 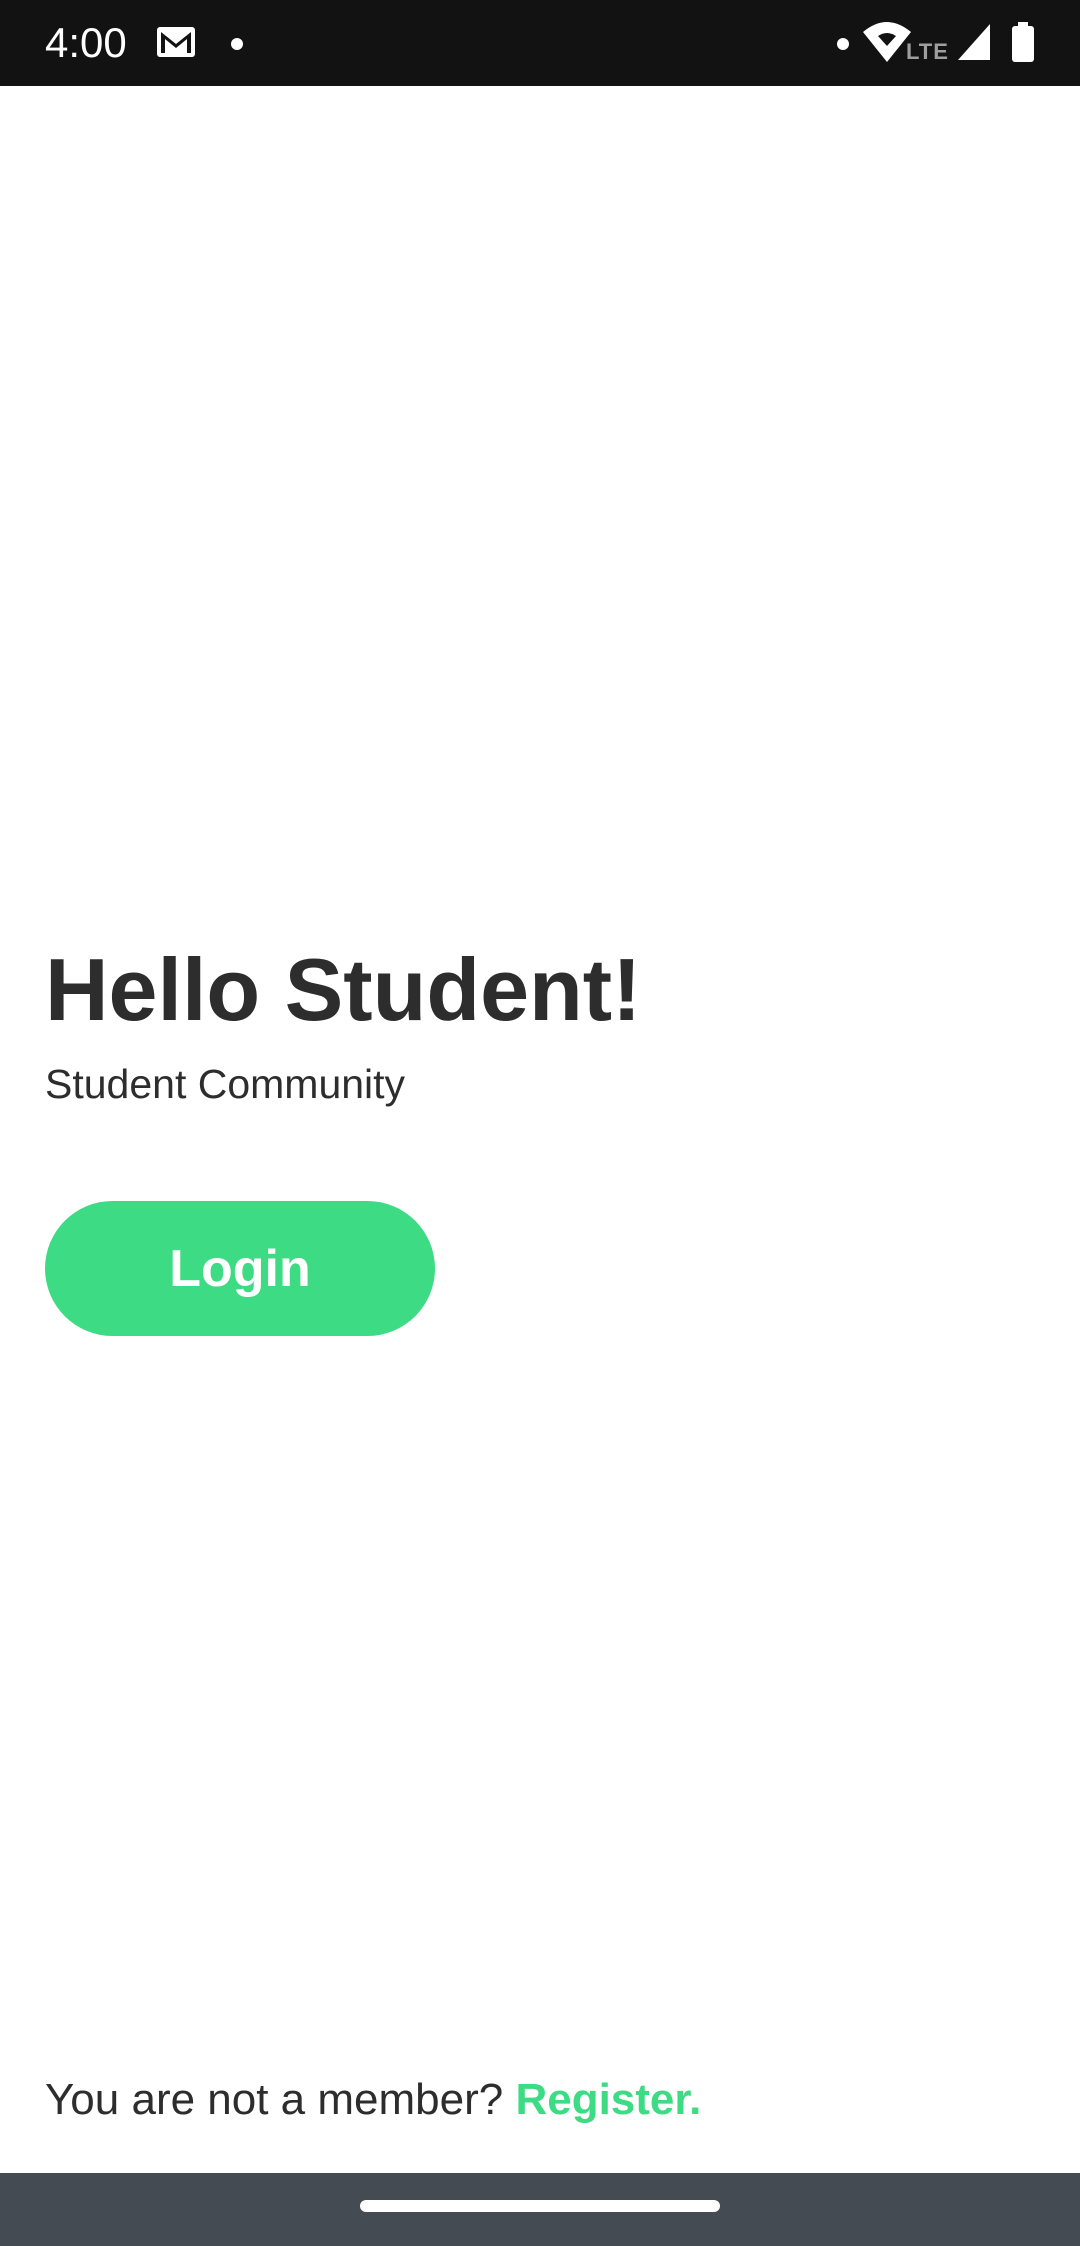 I want to click on gmail-icon, so click(x=176, y=42).